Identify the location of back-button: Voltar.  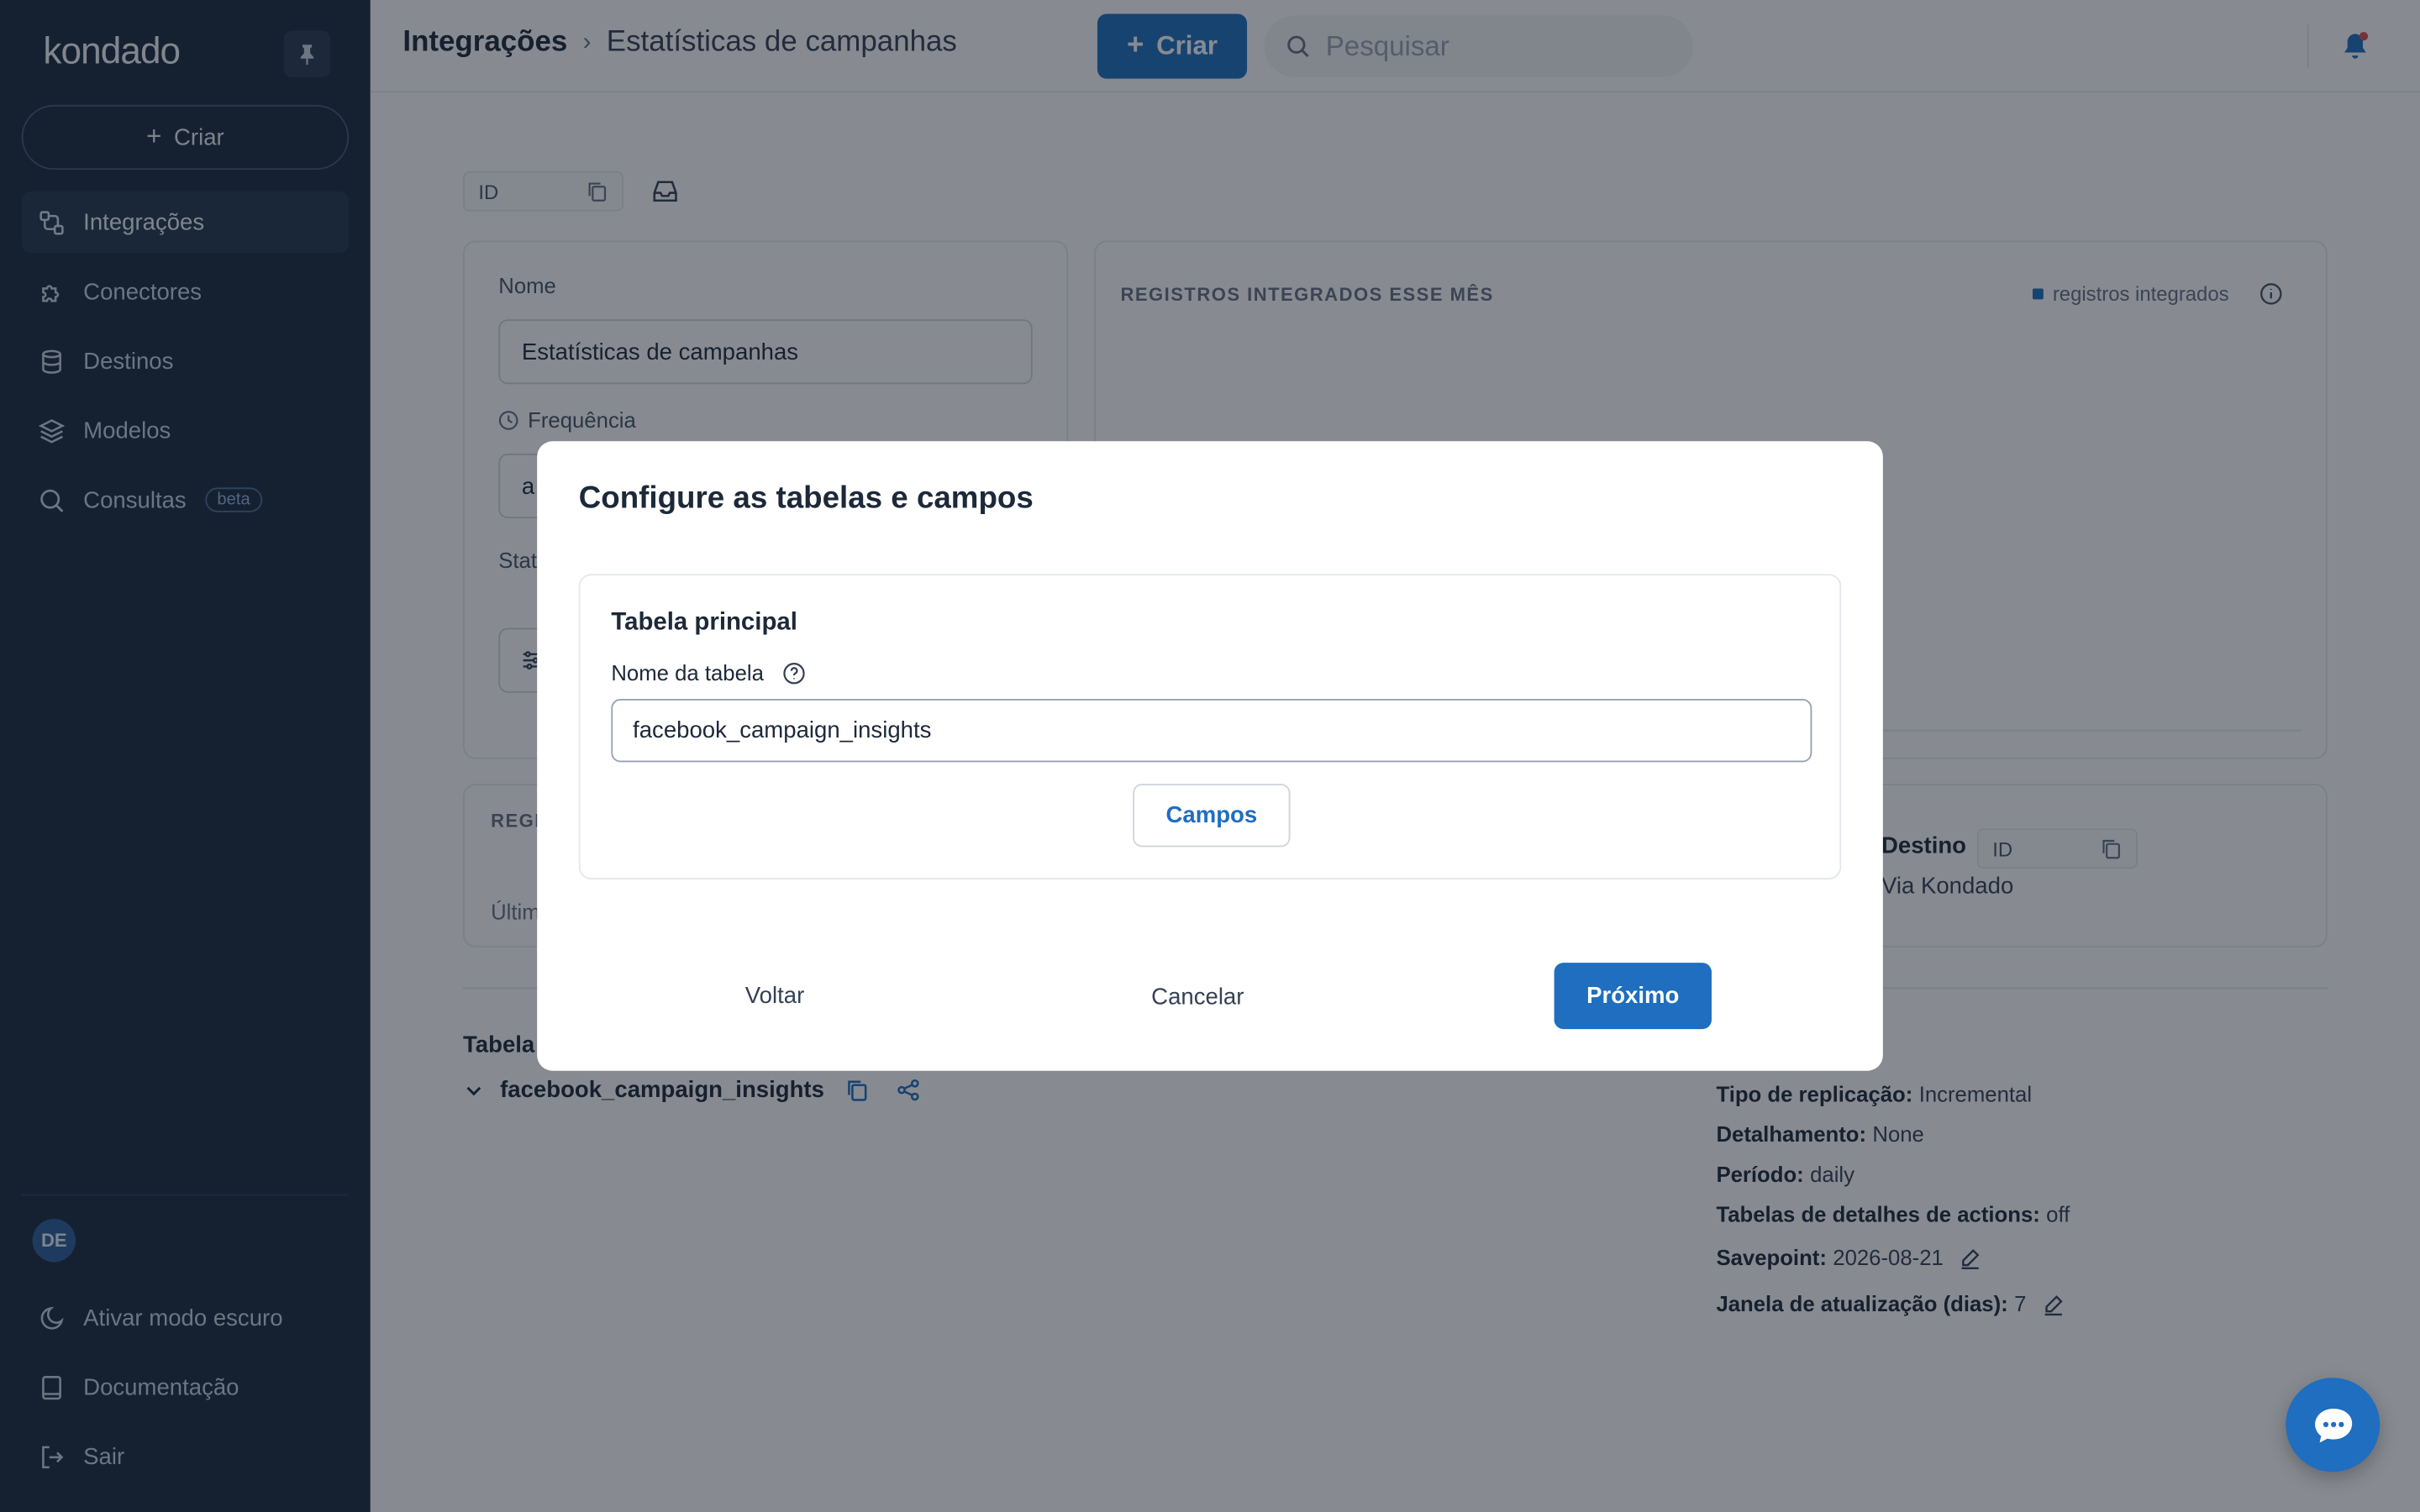
(775, 995).